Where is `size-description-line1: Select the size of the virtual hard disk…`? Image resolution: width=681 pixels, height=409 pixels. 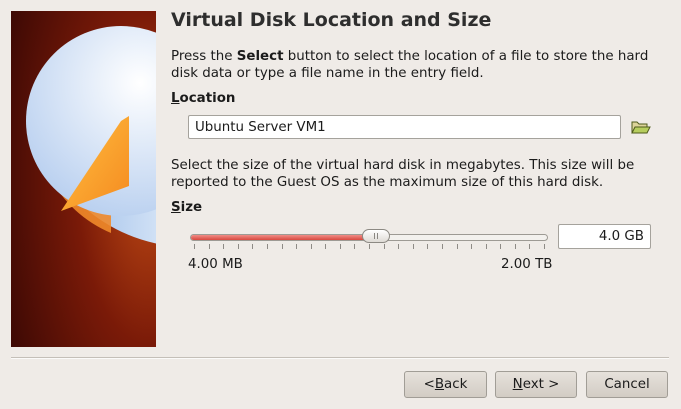 size-description-line1: Select the size of the virtual hard disk… is located at coordinates (403, 165).